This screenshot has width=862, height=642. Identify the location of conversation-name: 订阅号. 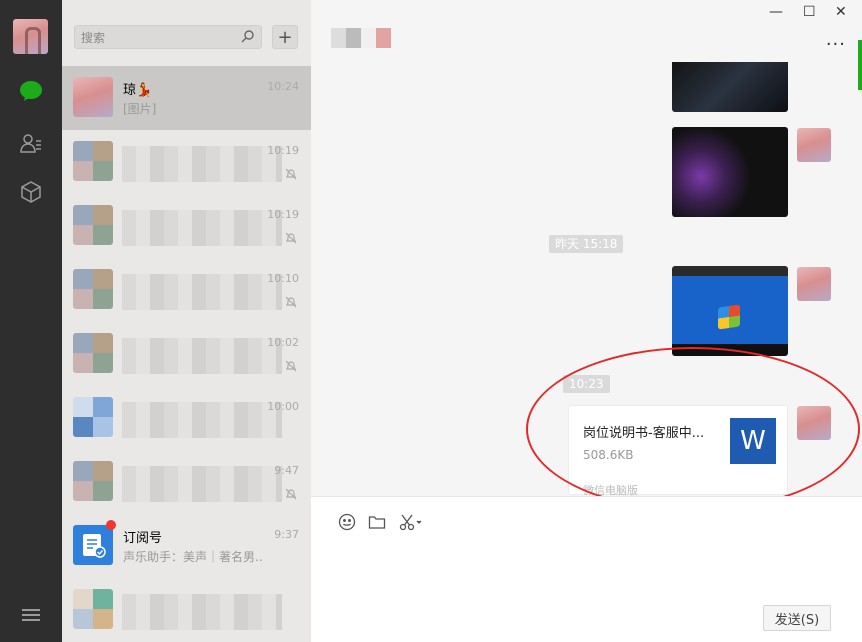
(143, 538).